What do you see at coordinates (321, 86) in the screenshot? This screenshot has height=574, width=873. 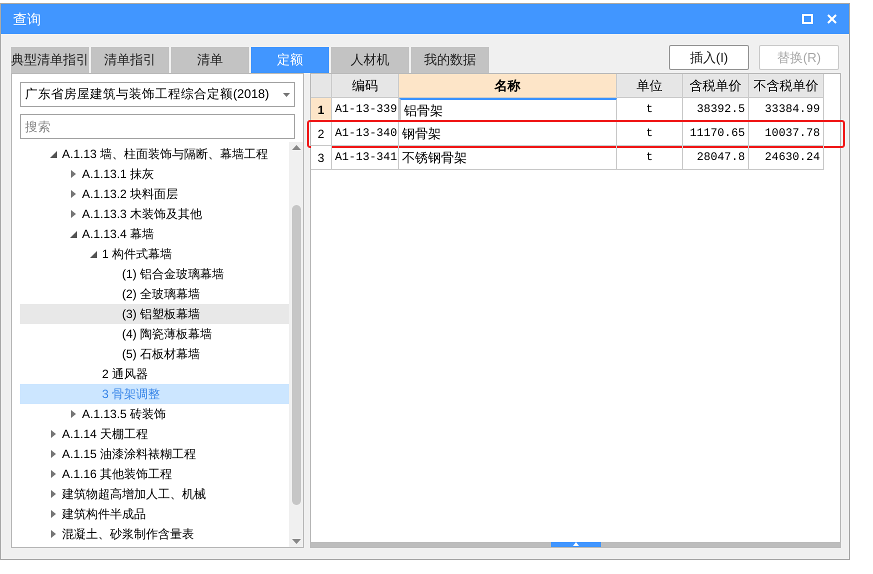 I see `corner-cell` at bounding box center [321, 86].